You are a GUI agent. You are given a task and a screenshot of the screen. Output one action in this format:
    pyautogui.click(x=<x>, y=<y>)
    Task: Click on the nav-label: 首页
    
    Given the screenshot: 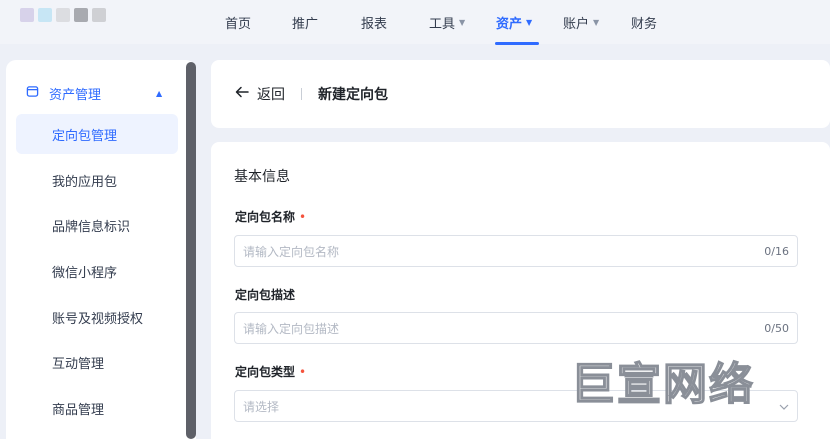 What is the action you would take?
    pyautogui.click(x=238, y=24)
    